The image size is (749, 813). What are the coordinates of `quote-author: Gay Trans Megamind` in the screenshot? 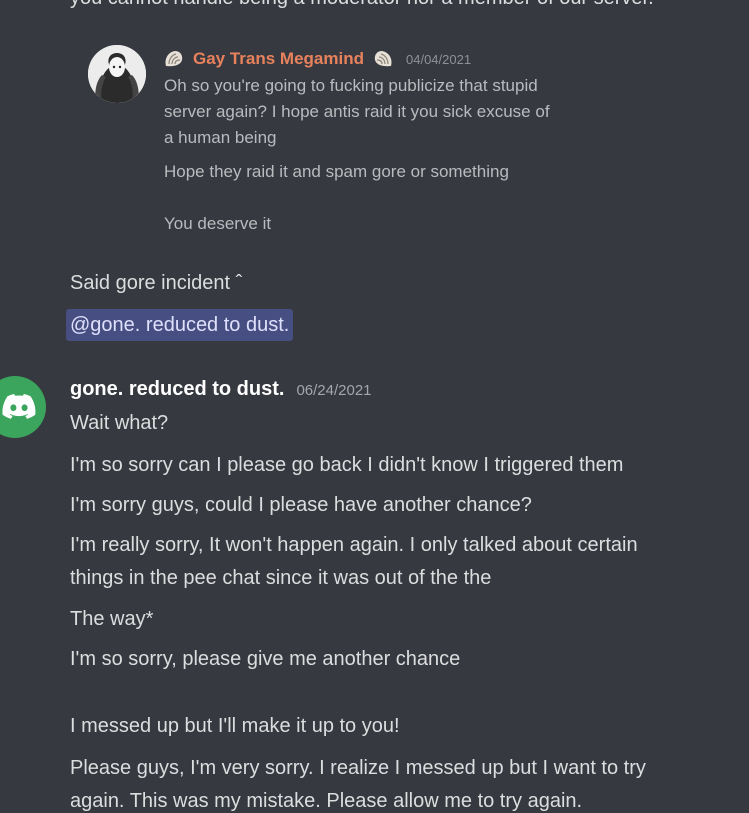 It's located at (278, 59).